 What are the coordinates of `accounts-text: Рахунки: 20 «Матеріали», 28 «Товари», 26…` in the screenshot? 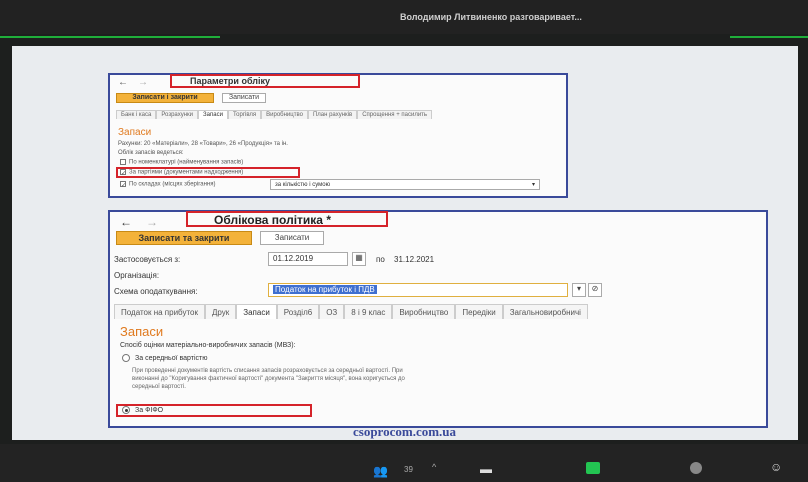 It's located at (203, 144).